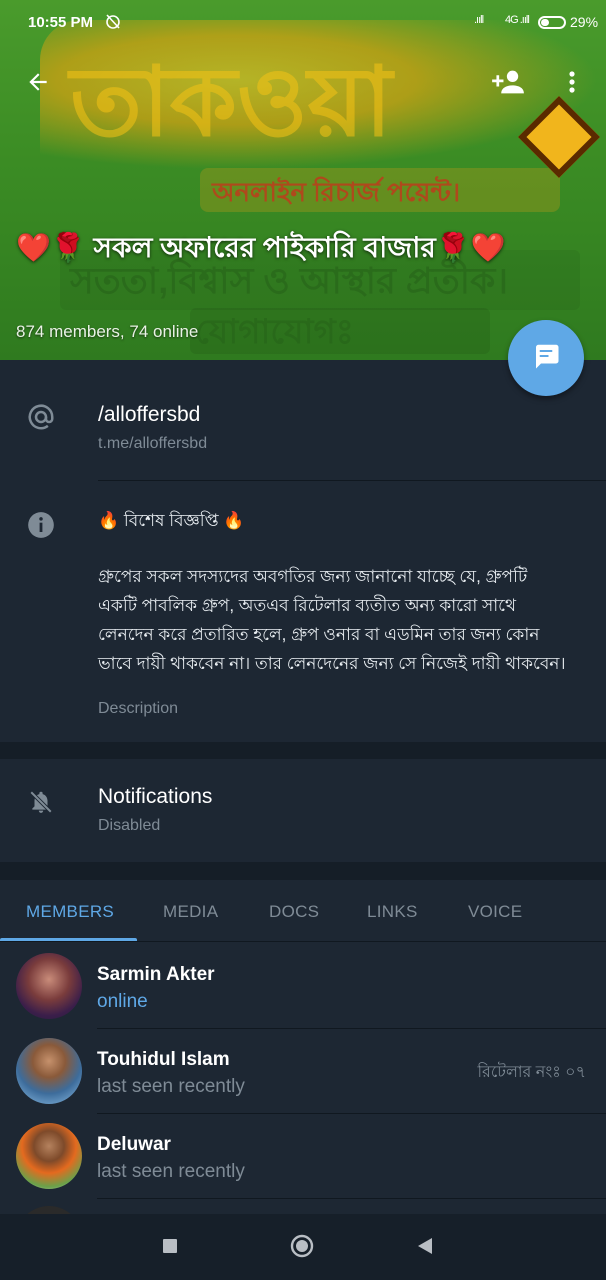  Describe the element at coordinates (479, 20) in the screenshot. I see `signal-icon: .ııll` at that location.